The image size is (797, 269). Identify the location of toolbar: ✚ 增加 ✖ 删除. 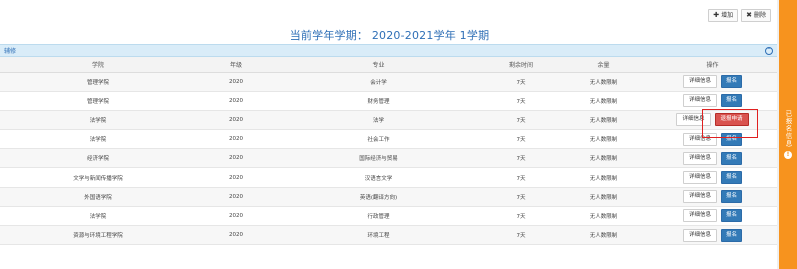
(739, 15).